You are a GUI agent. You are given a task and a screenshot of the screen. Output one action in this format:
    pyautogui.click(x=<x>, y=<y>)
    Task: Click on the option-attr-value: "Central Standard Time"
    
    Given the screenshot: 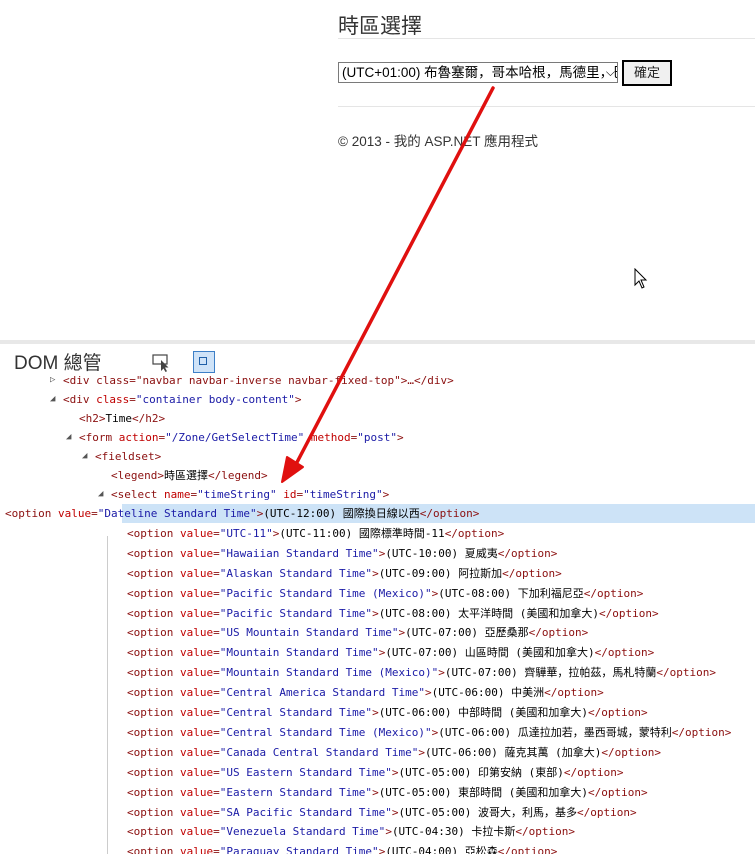 What is the action you would take?
    pyautogui.click(x=296, y=712)
    